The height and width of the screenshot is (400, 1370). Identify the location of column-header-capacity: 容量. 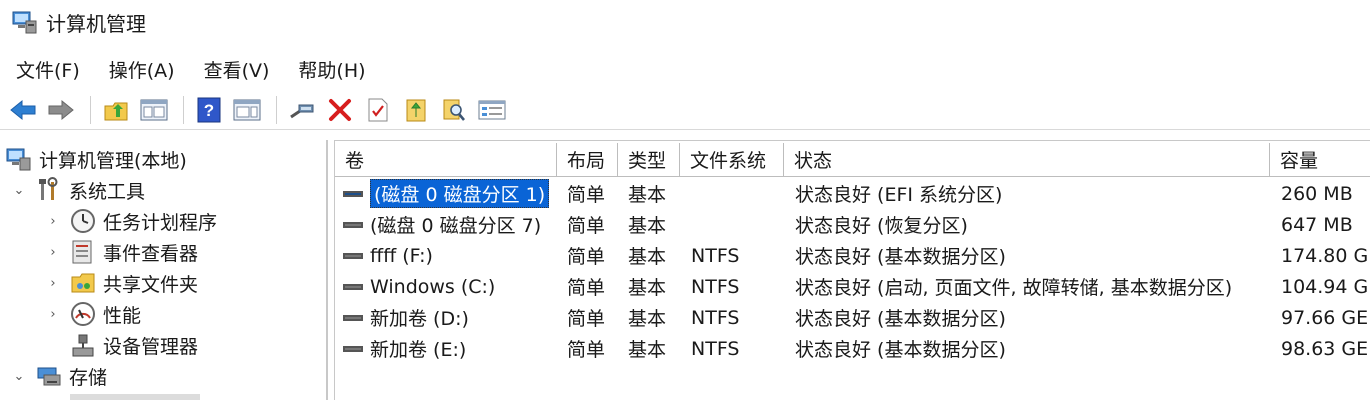
(1320, 160).